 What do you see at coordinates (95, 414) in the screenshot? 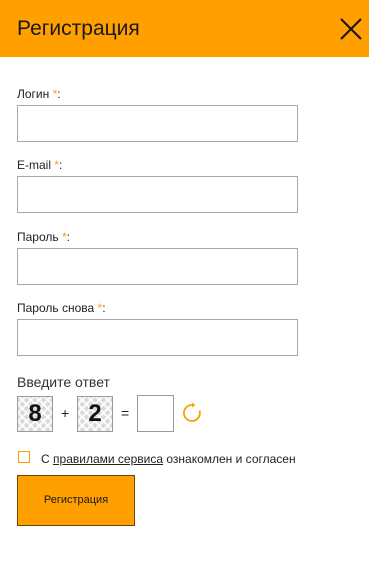
I see `captcha-operand-b: 2` at bounding box center [95, 414].